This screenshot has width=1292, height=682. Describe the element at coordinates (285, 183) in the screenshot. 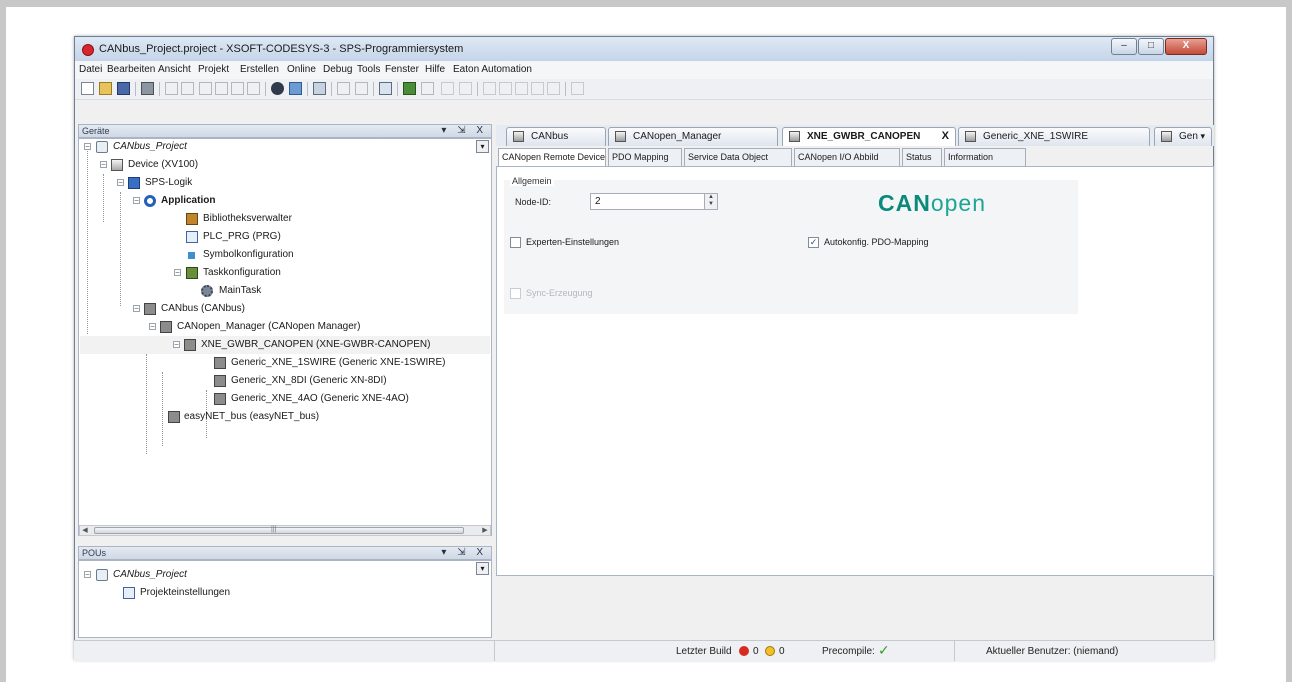

I see `tree-node-sps-logik: − SPS-Logik` at that location.